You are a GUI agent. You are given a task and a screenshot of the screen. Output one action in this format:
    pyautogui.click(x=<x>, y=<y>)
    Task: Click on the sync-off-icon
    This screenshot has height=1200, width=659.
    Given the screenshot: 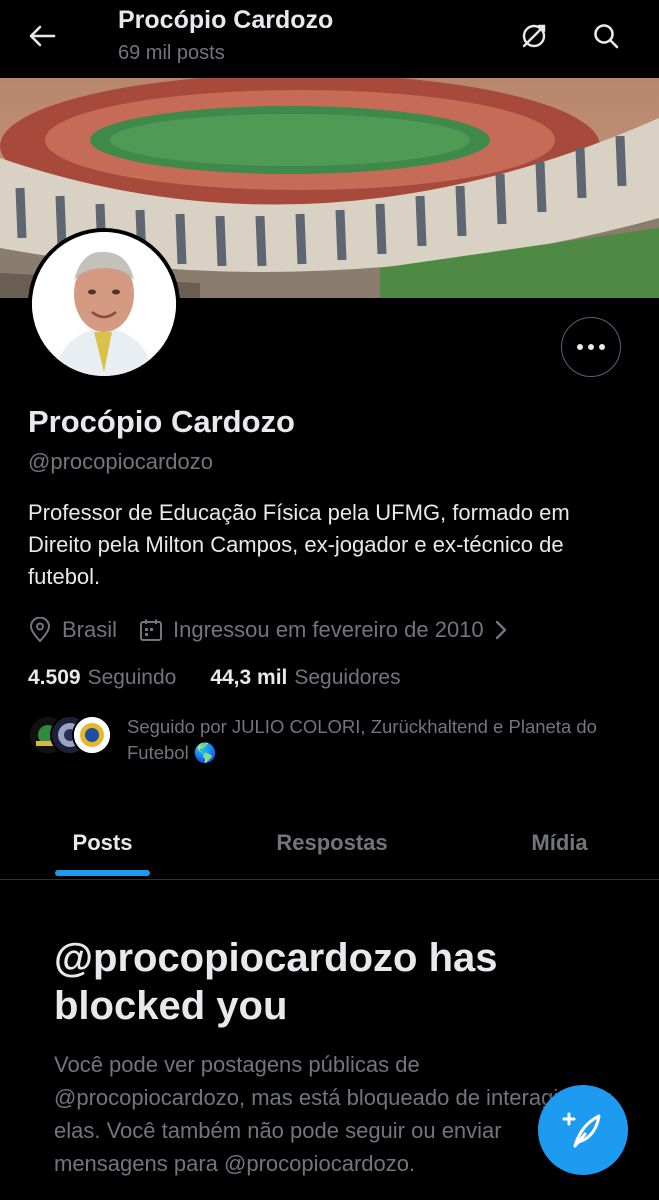 What is the action you would take?
    pyautogui.click(x=534, y=36)
    